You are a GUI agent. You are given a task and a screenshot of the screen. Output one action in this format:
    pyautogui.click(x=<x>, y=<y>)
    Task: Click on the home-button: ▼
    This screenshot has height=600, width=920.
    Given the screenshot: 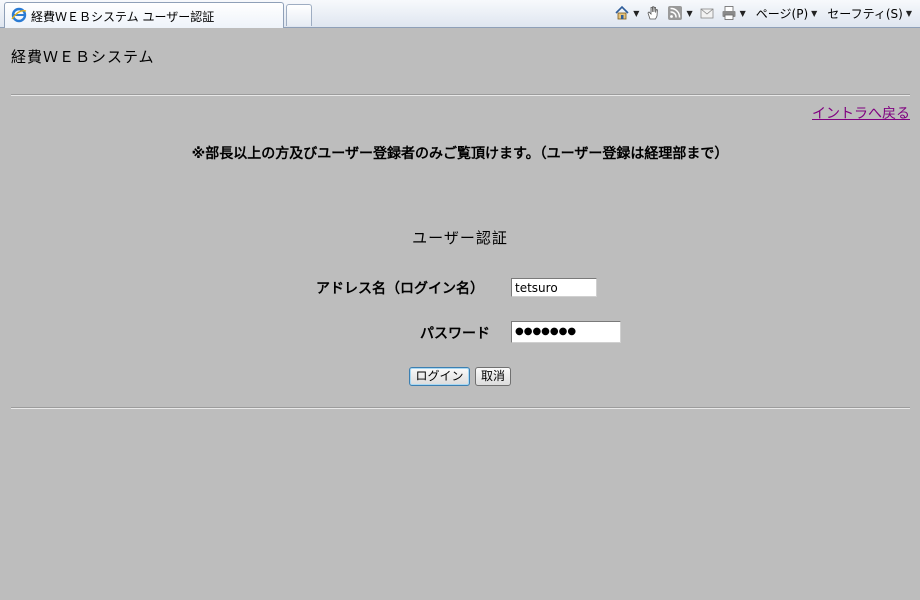 What is the action you would take?
    pyautogui.click(x=626, y=13)
    